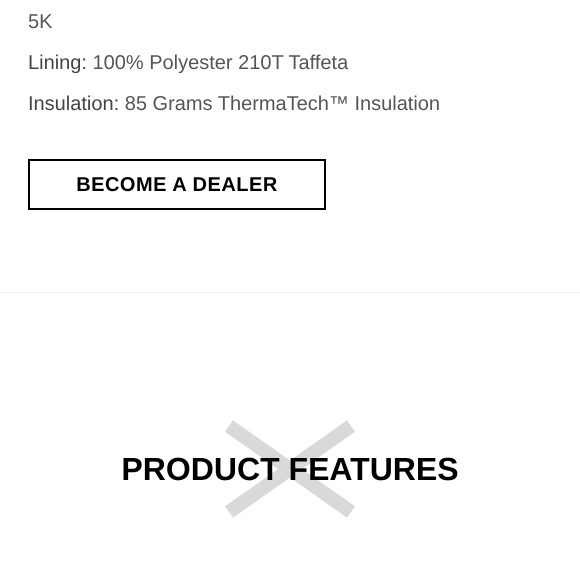  Describe the element at coordinates (290, 469) in the screenshot. I see `section-heading: PRODUCT FEATURES` at that location.